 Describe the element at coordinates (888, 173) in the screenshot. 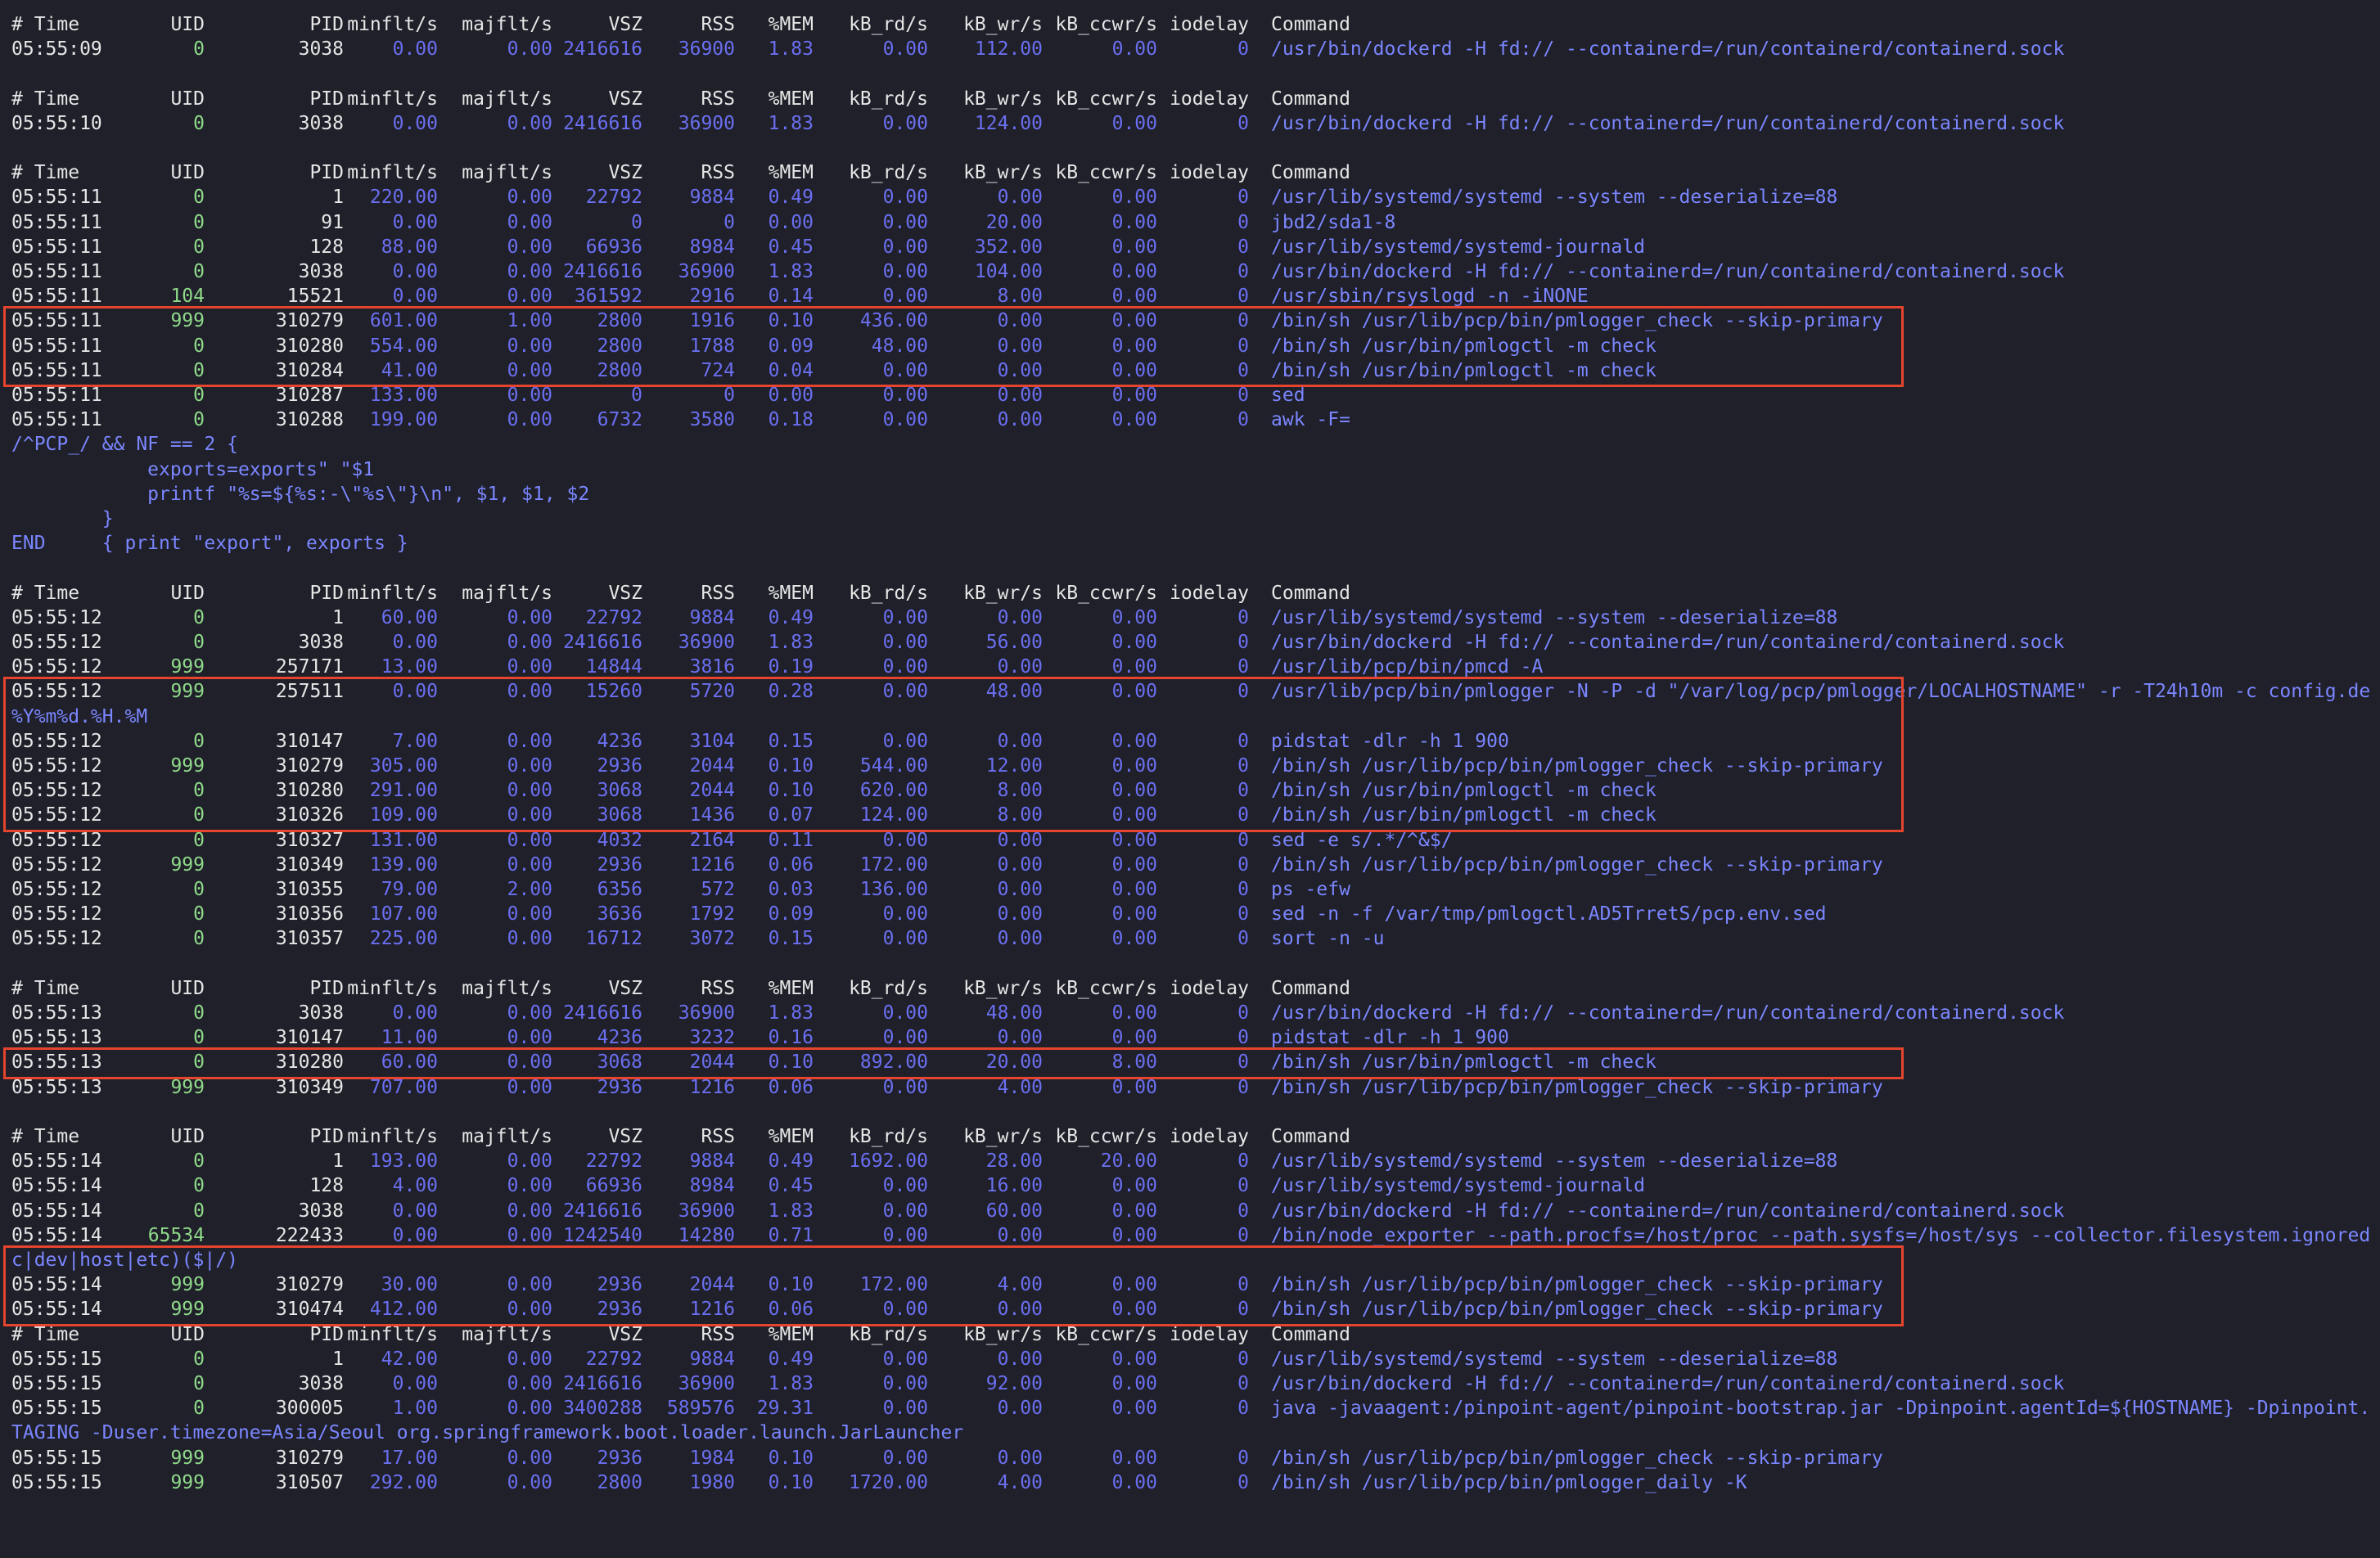

I see `header-kbrd: kB_rd/s` at that location.